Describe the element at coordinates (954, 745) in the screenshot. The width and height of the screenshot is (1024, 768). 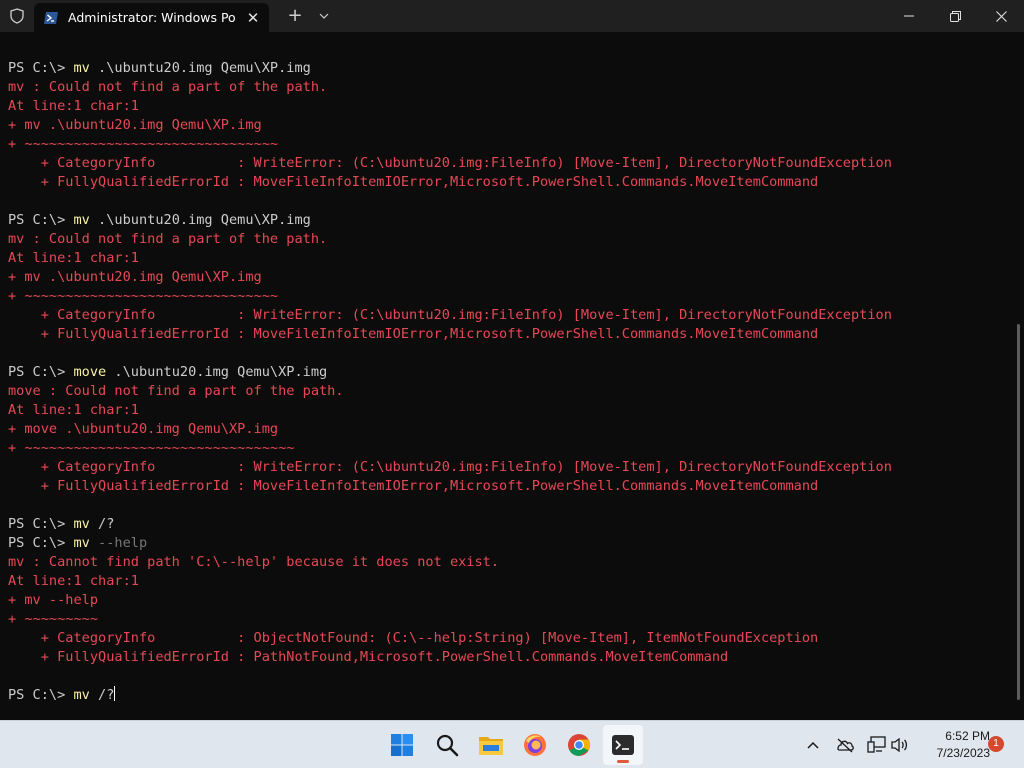
I see `clock: 6:52 PM 7/23/2023` at that location.